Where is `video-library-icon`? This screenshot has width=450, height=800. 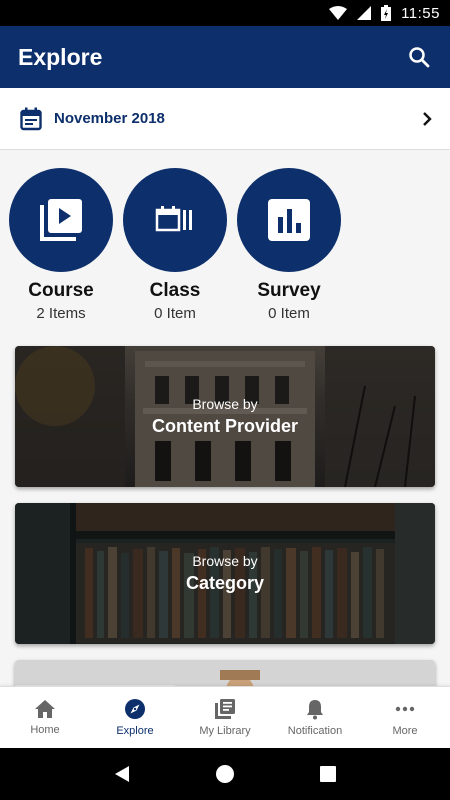
video-library-icon is located at coordinates (61, 220).